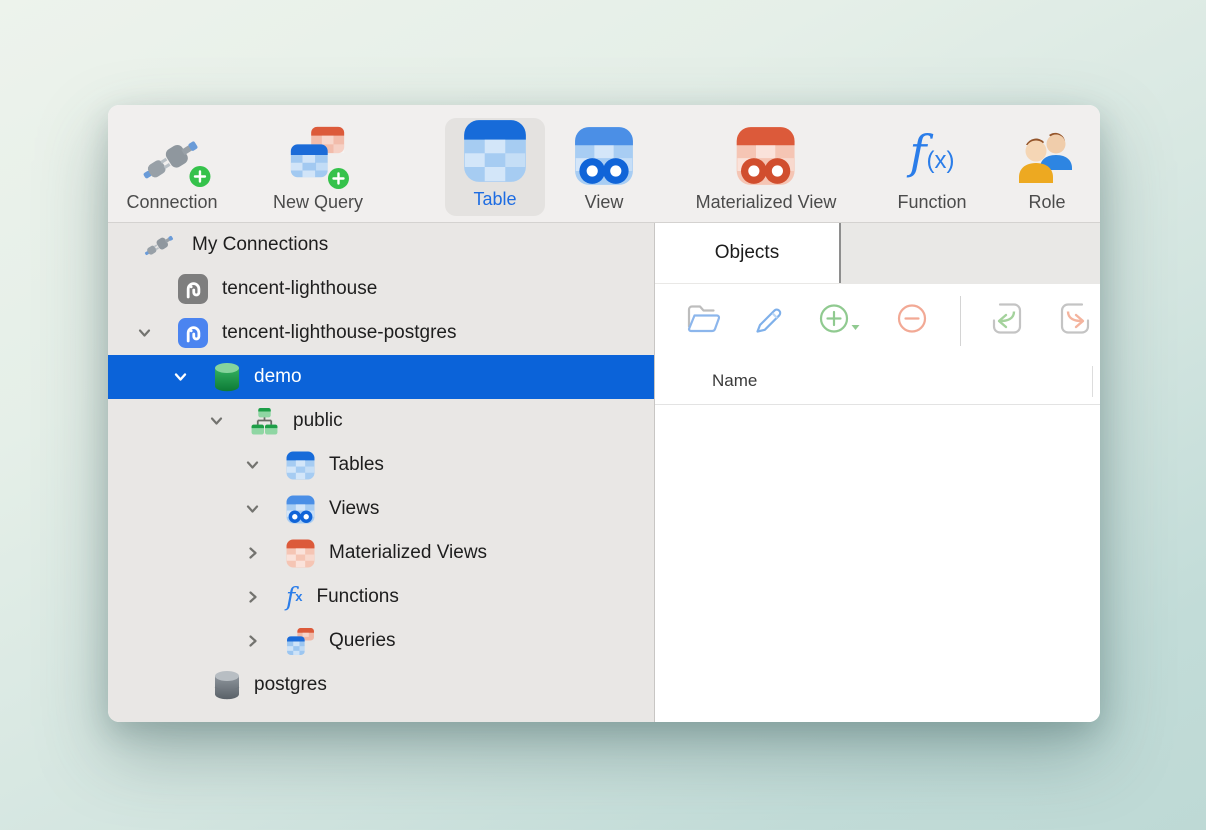 The height and width of the screenshot is (830, 1206). I want to click on tree-item-label: Queries, so click(362, 640).